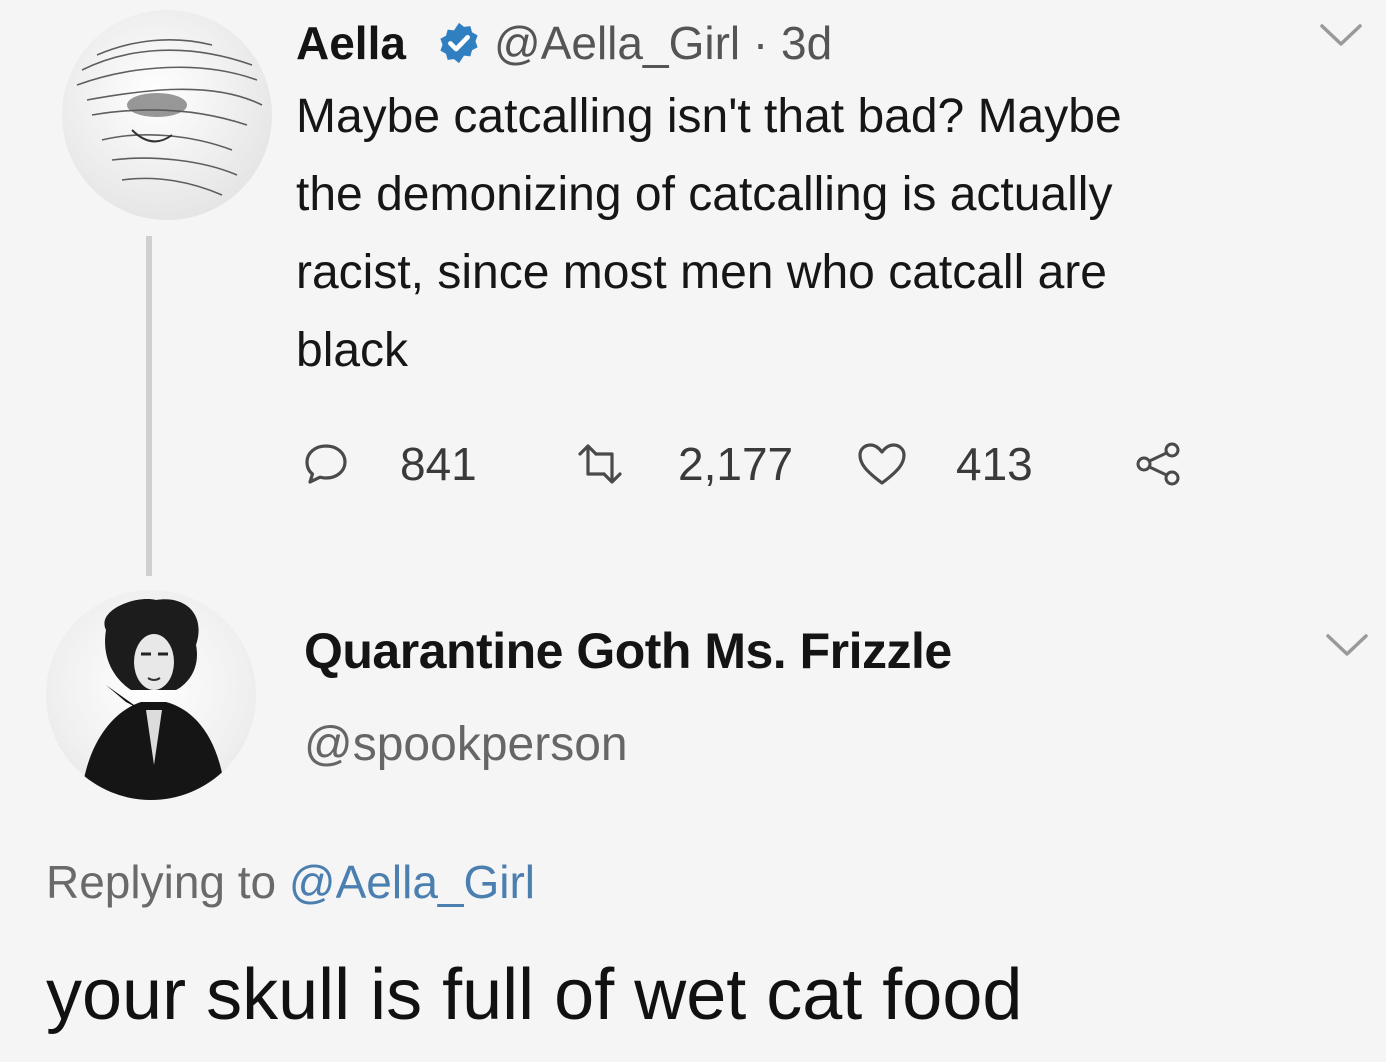 Image resolution: width=1386 pixels, height=1062 pixels. What do you see at coordinates (709, 116) in the screenshot?
I see `tweet-text-line: Maybe catcalling isn't that bad? Maybe` at bounding box center [709, 116].